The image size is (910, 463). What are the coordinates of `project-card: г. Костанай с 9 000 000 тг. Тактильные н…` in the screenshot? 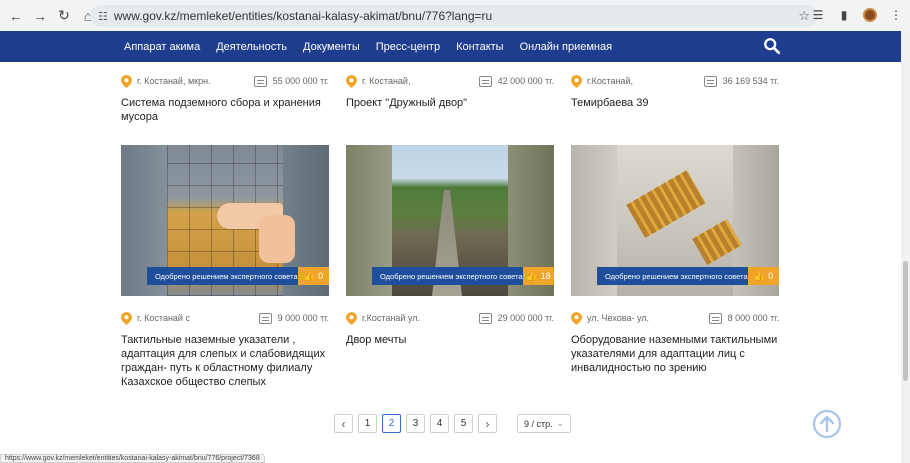 It's located at (225, 350).